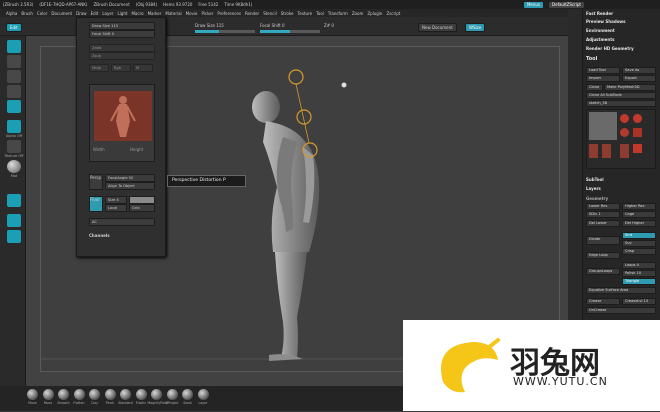 This screenshot has width=660, height=412. I want to click on sphere3d-thumbnail, so click(637, 118).